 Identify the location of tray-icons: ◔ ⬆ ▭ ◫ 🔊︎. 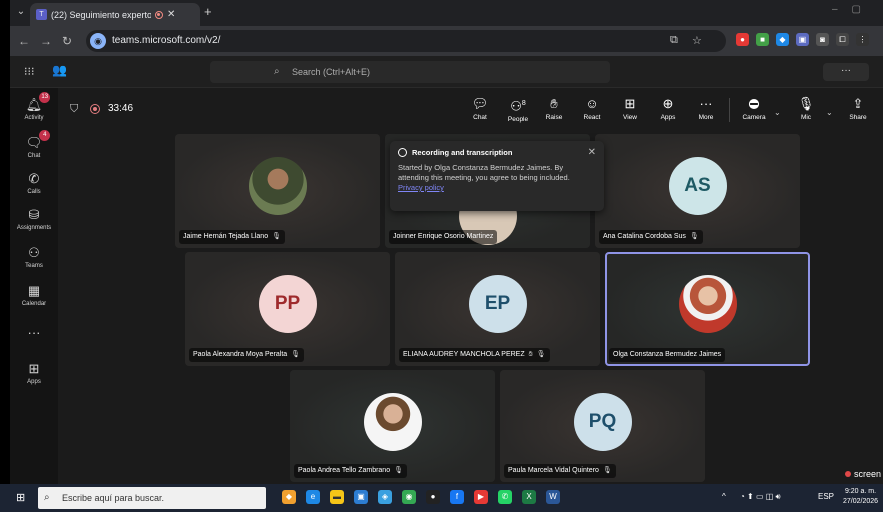
(760, 497).